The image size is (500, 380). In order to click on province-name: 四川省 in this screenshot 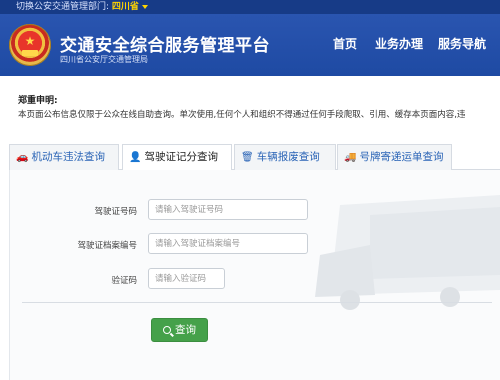, I will do `click(125, 7)`.